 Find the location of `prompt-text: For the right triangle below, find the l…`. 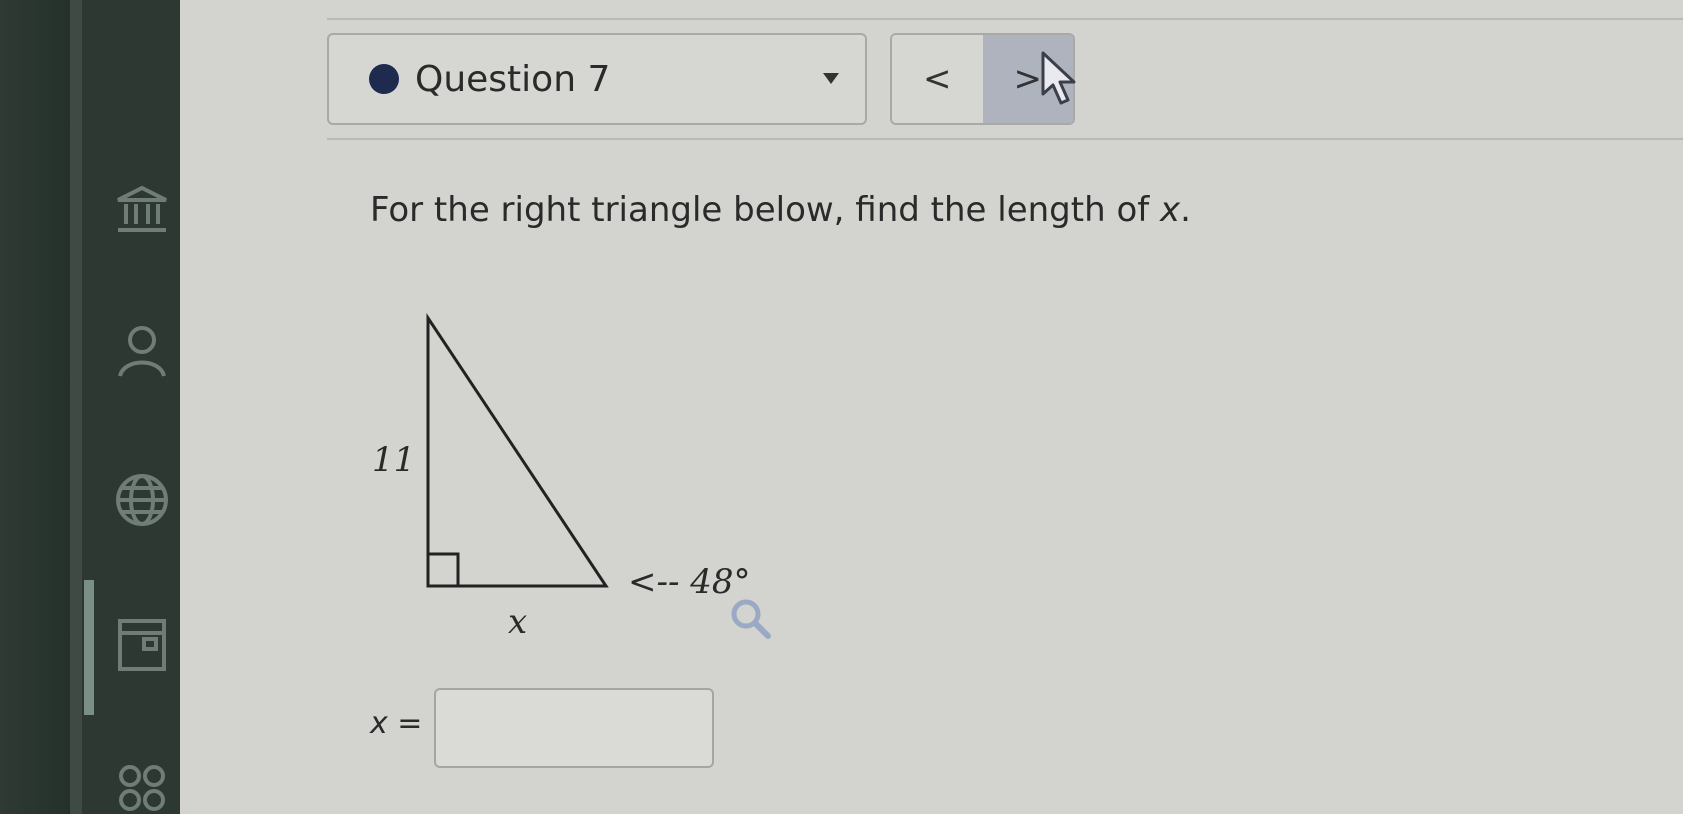

prompt-text: For the right triangle below, find the l… is located at coordinates (765, 210).